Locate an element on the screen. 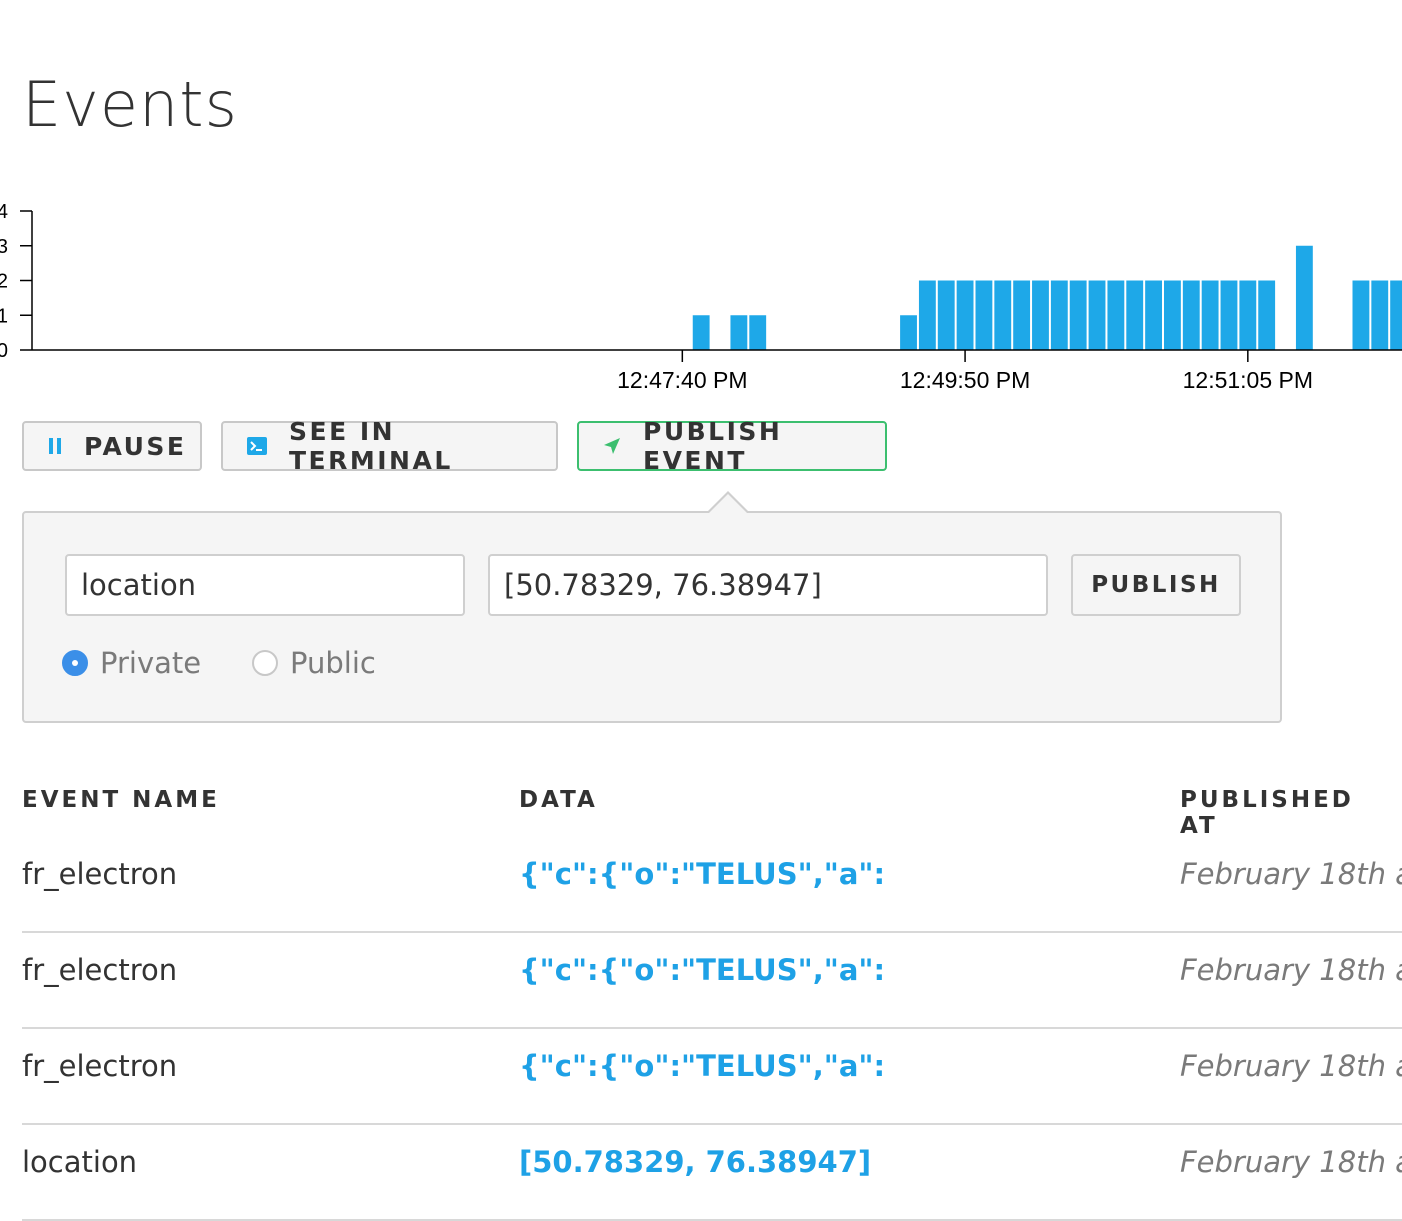 The width and height of the screenshot is (1402, 1221). pause-button: PAUSE is located at coordinates (112, 446).